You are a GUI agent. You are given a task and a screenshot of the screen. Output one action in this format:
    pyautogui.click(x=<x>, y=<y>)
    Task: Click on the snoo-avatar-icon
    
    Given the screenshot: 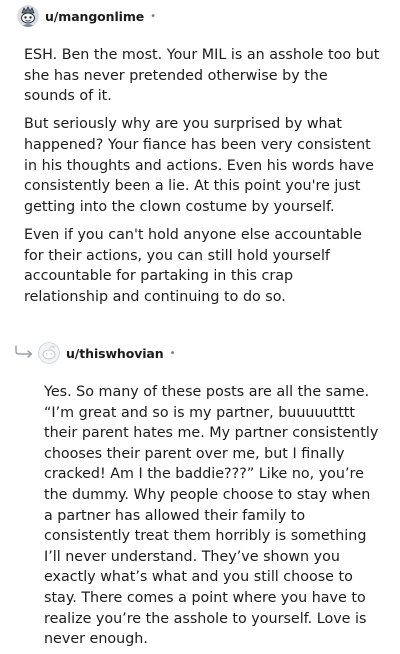 What is the action you would take?
    pyautogui.click(x=28, y=16)
    